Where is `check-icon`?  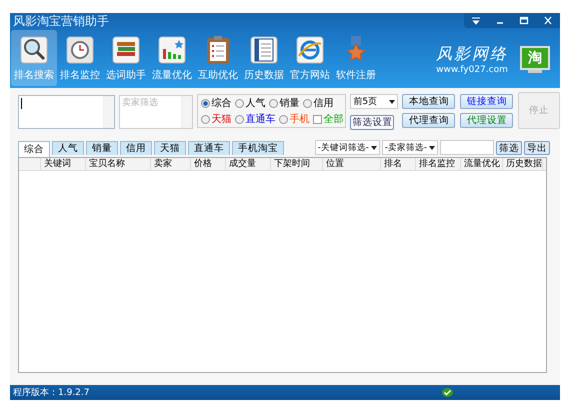 check-icon is located at coordinates (447, 392).